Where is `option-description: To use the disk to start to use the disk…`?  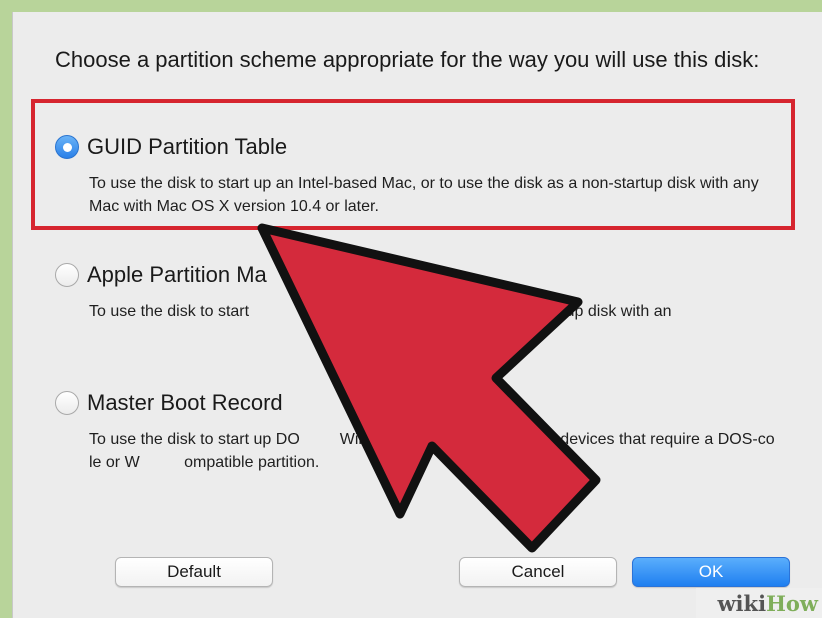
option-description: To use the disk to start to use the disk… is located at coordinates (380, 311).